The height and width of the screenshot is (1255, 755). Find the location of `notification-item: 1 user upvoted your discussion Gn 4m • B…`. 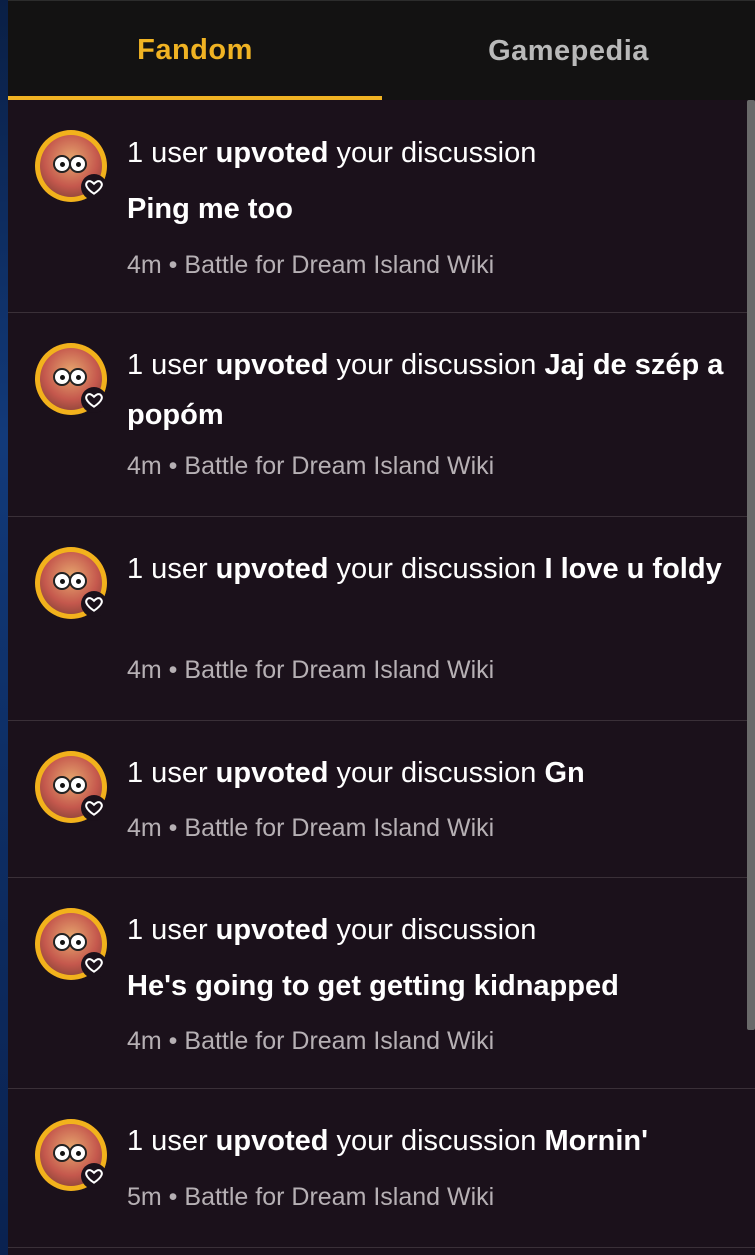

notification-item: 1 user upvoted your discussion Gn 4m • B… is located at coordinates (381, 799).